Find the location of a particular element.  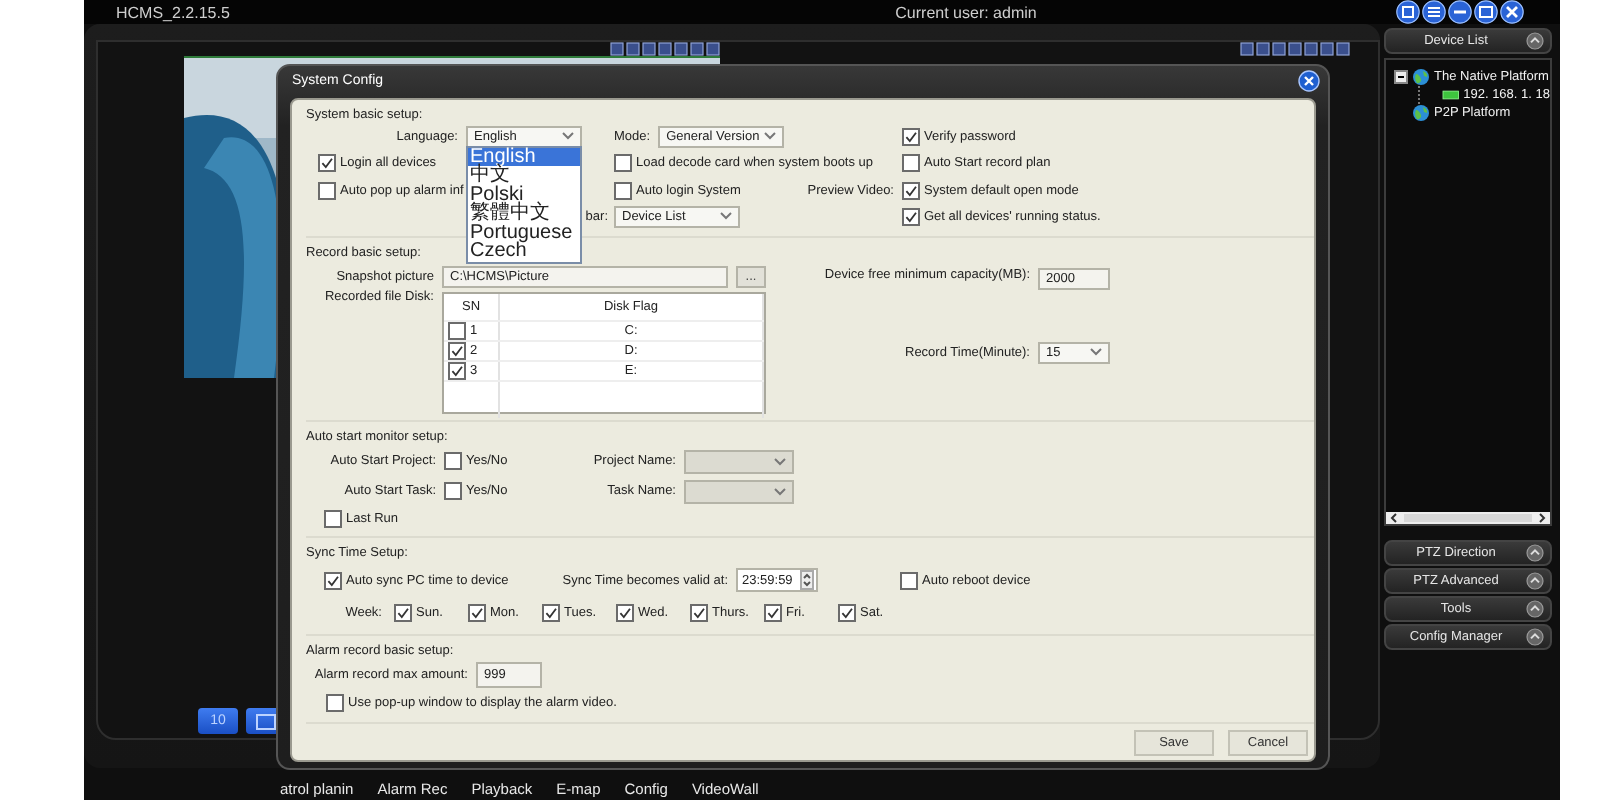

maximize-button is located at coordinates (1486, 12).